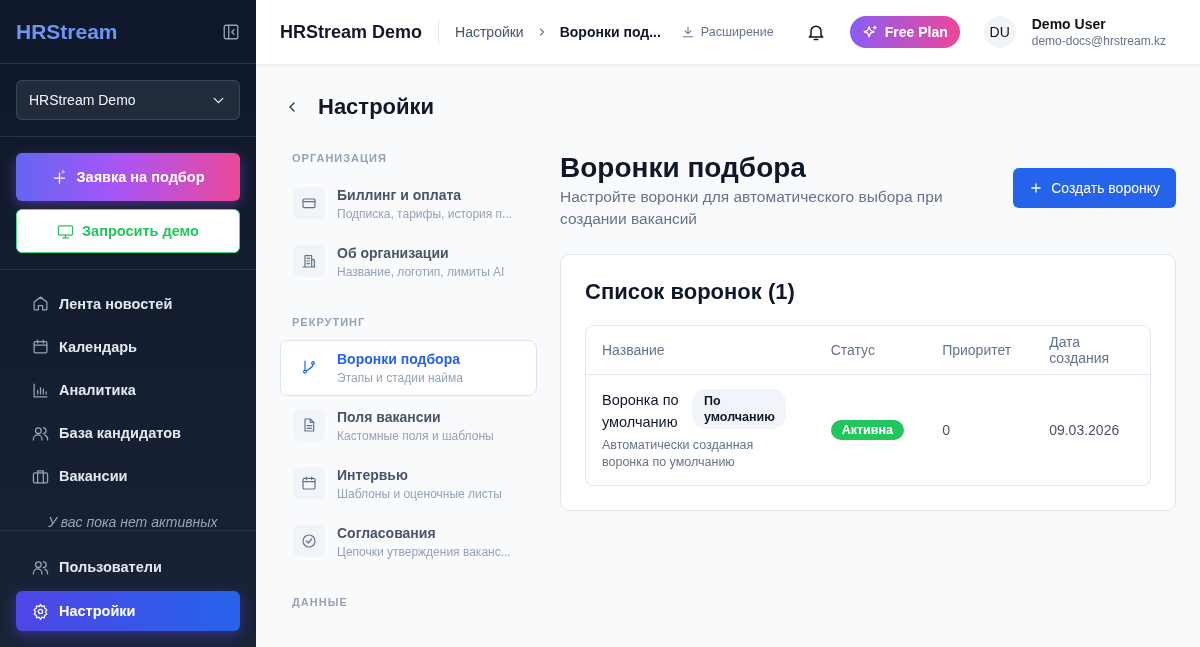 The image size is (1200, 647). Describe the element at coordinates (1036, 188) in the screenshot. I see `plus-icon` at that location.